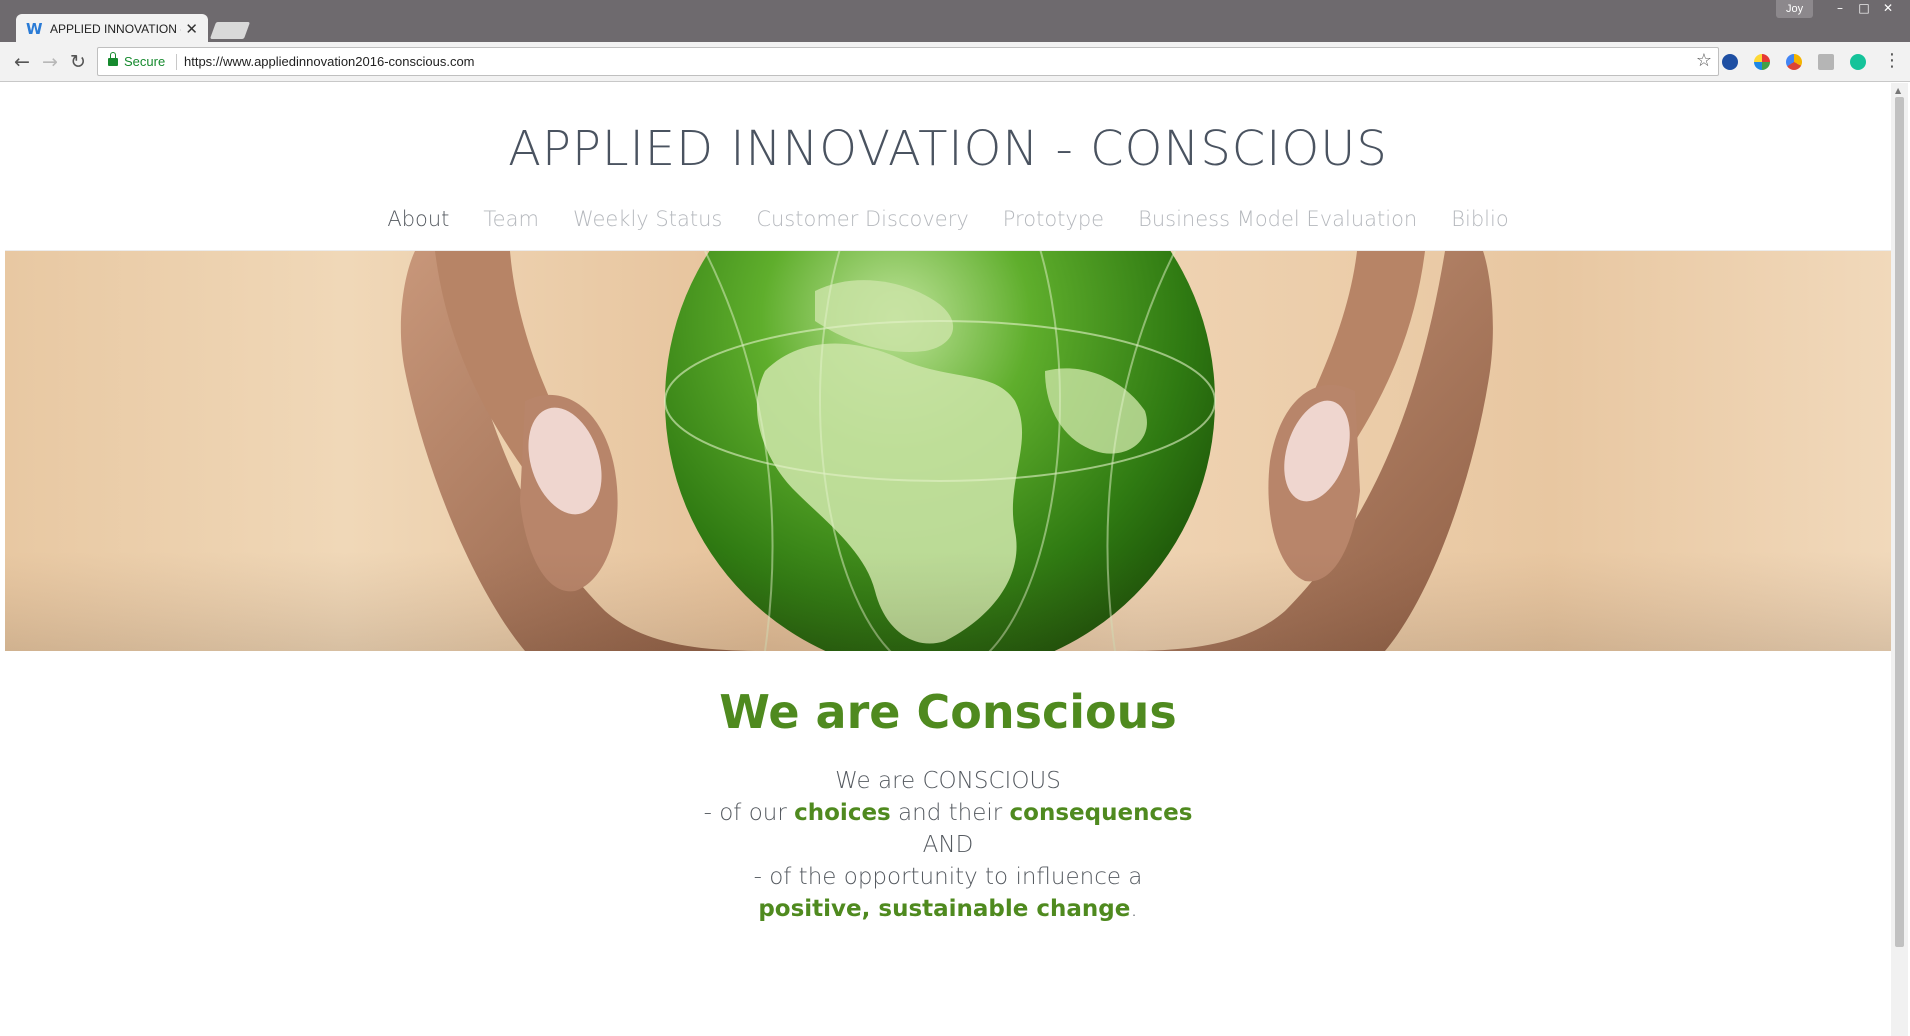 Image resolution: width=1910 pixels, height=1036 pixels. What do you see at coordinates (1858, 62) in the screenshot?
I see `grammarly-icon` at bounding box center [1858, 62].